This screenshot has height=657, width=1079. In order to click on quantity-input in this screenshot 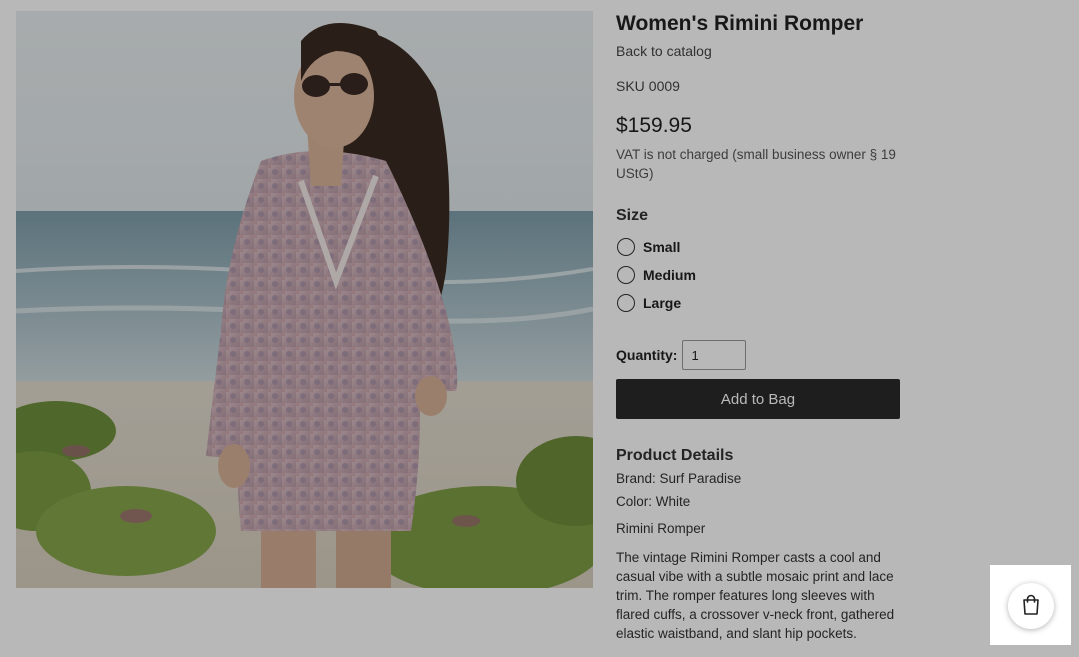, I will do `click(714, 355)`.